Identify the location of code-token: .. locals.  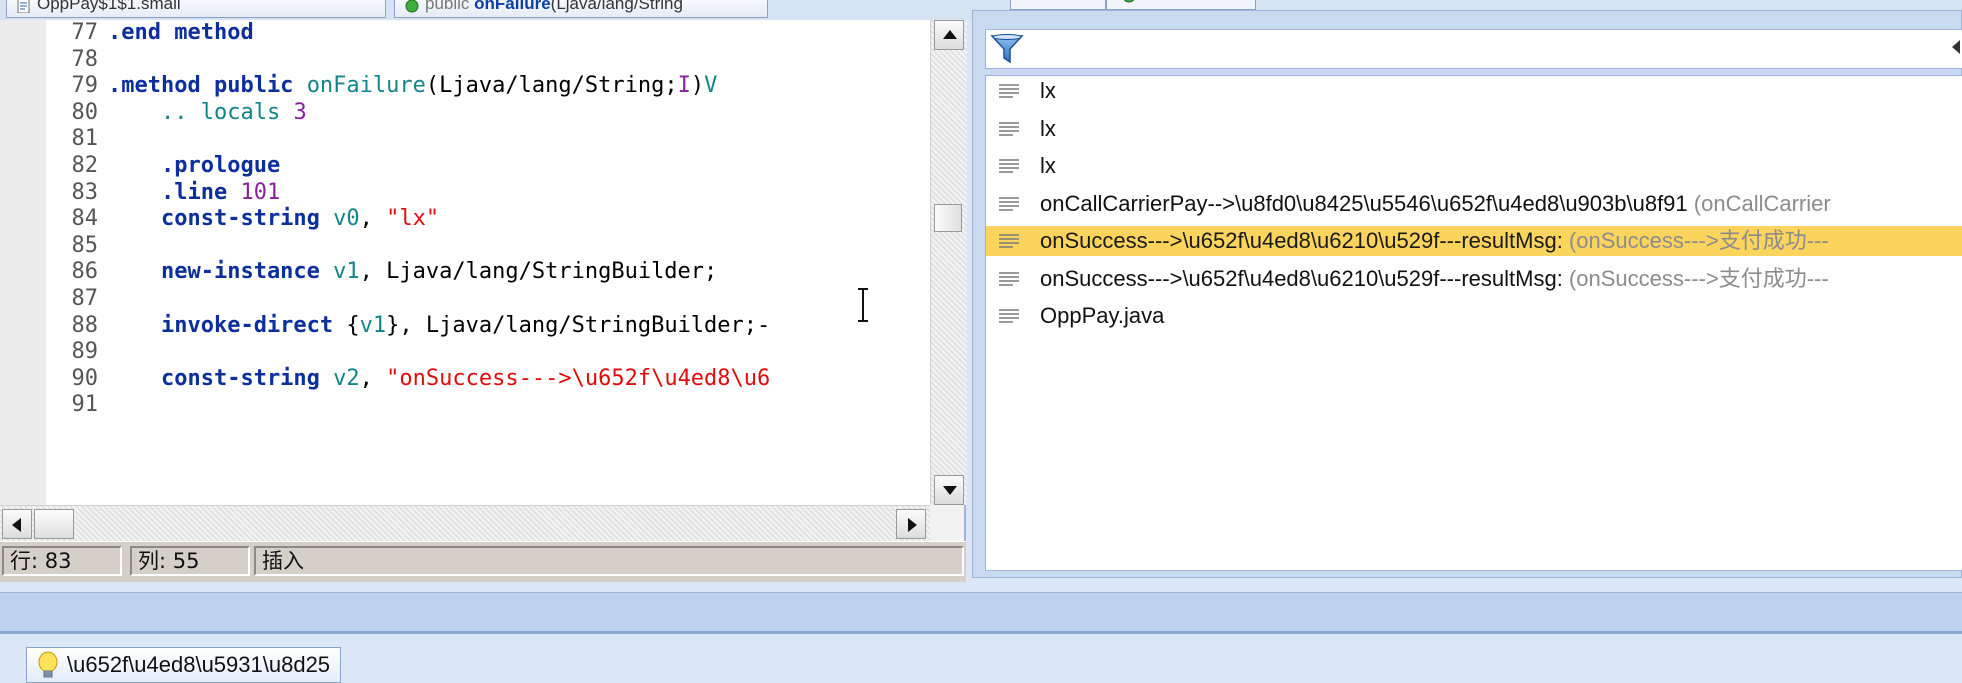
(201, 112).